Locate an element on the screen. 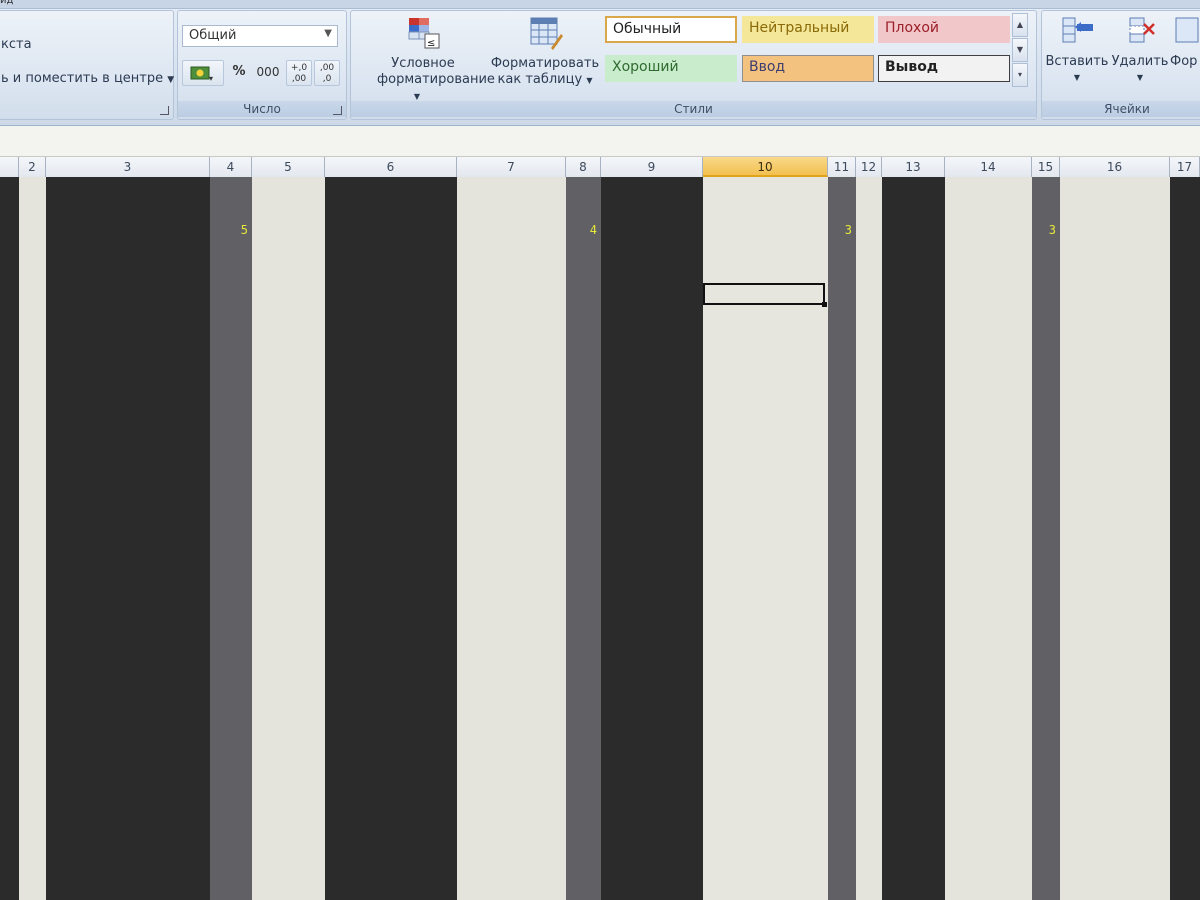 This screenshot has height=900, width=1200. cell-style-3: Плохой is located at coordinates (944, 29).